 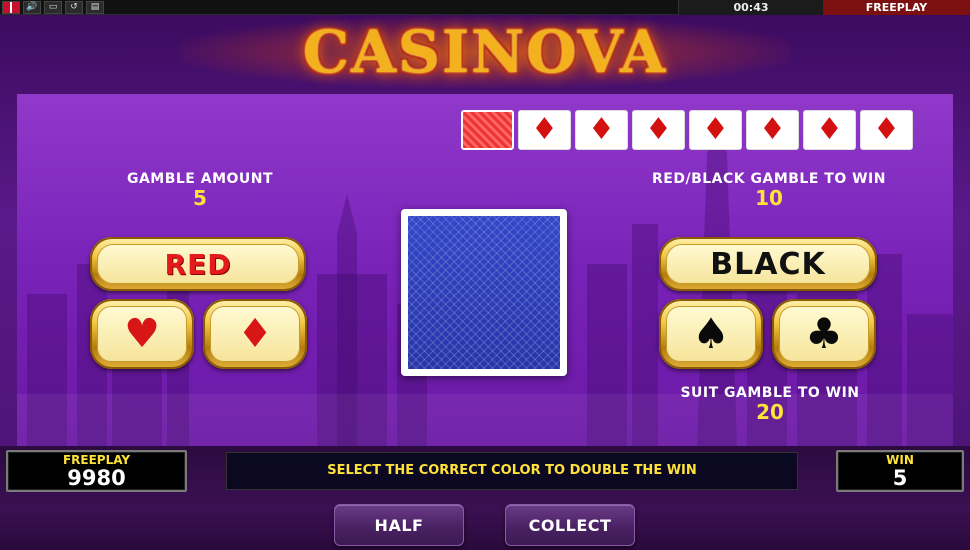 I want to click on logo-text: CASINOVA, so click(x=485, y=52).